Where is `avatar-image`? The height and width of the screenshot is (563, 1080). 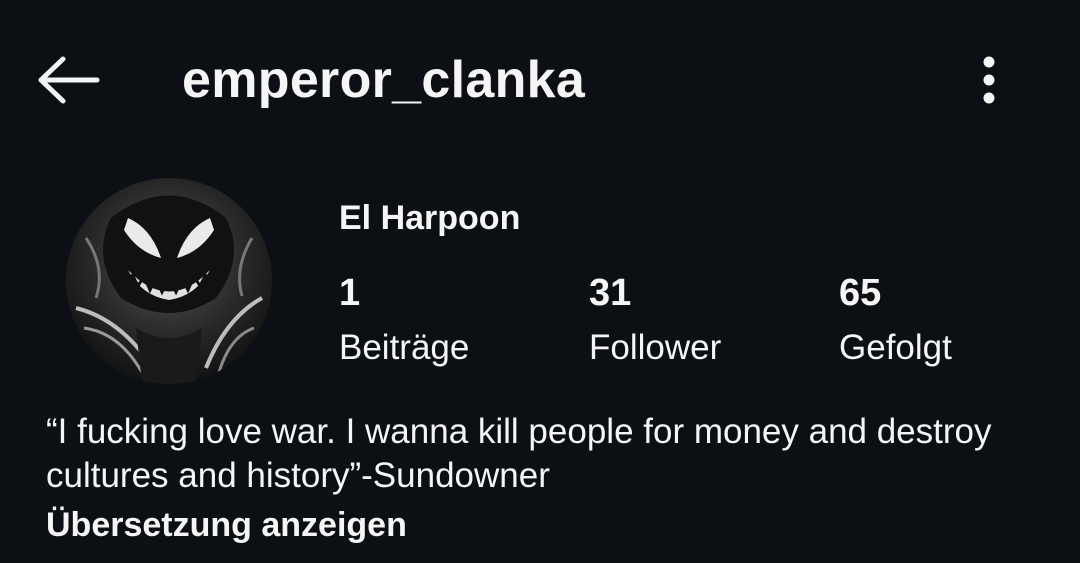
avatar-image is located at coordinates (169, 281).